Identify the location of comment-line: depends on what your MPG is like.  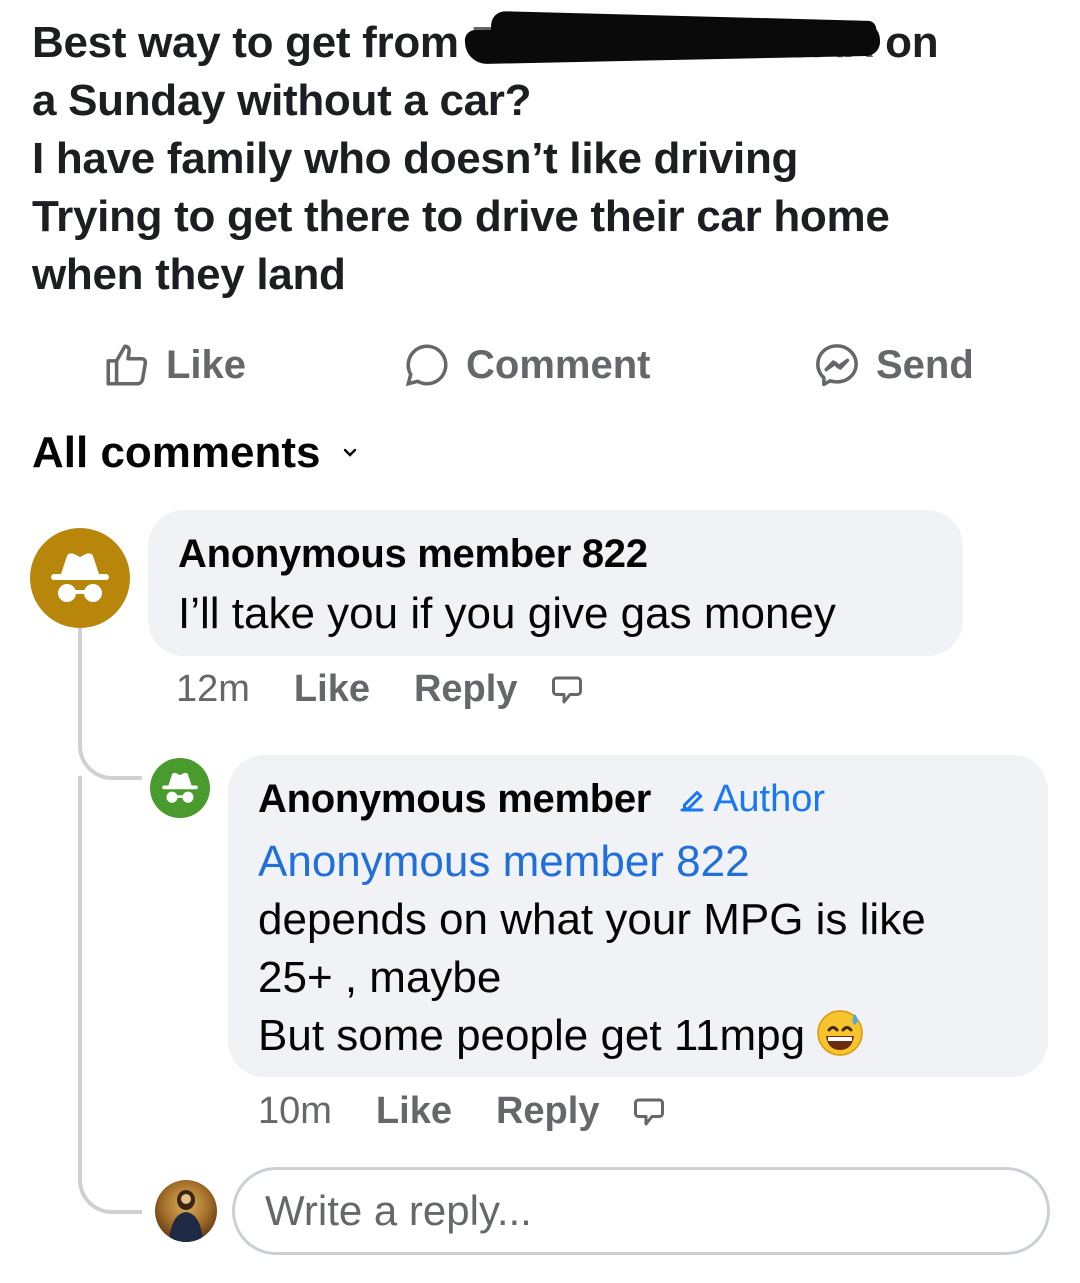
(592, 919).